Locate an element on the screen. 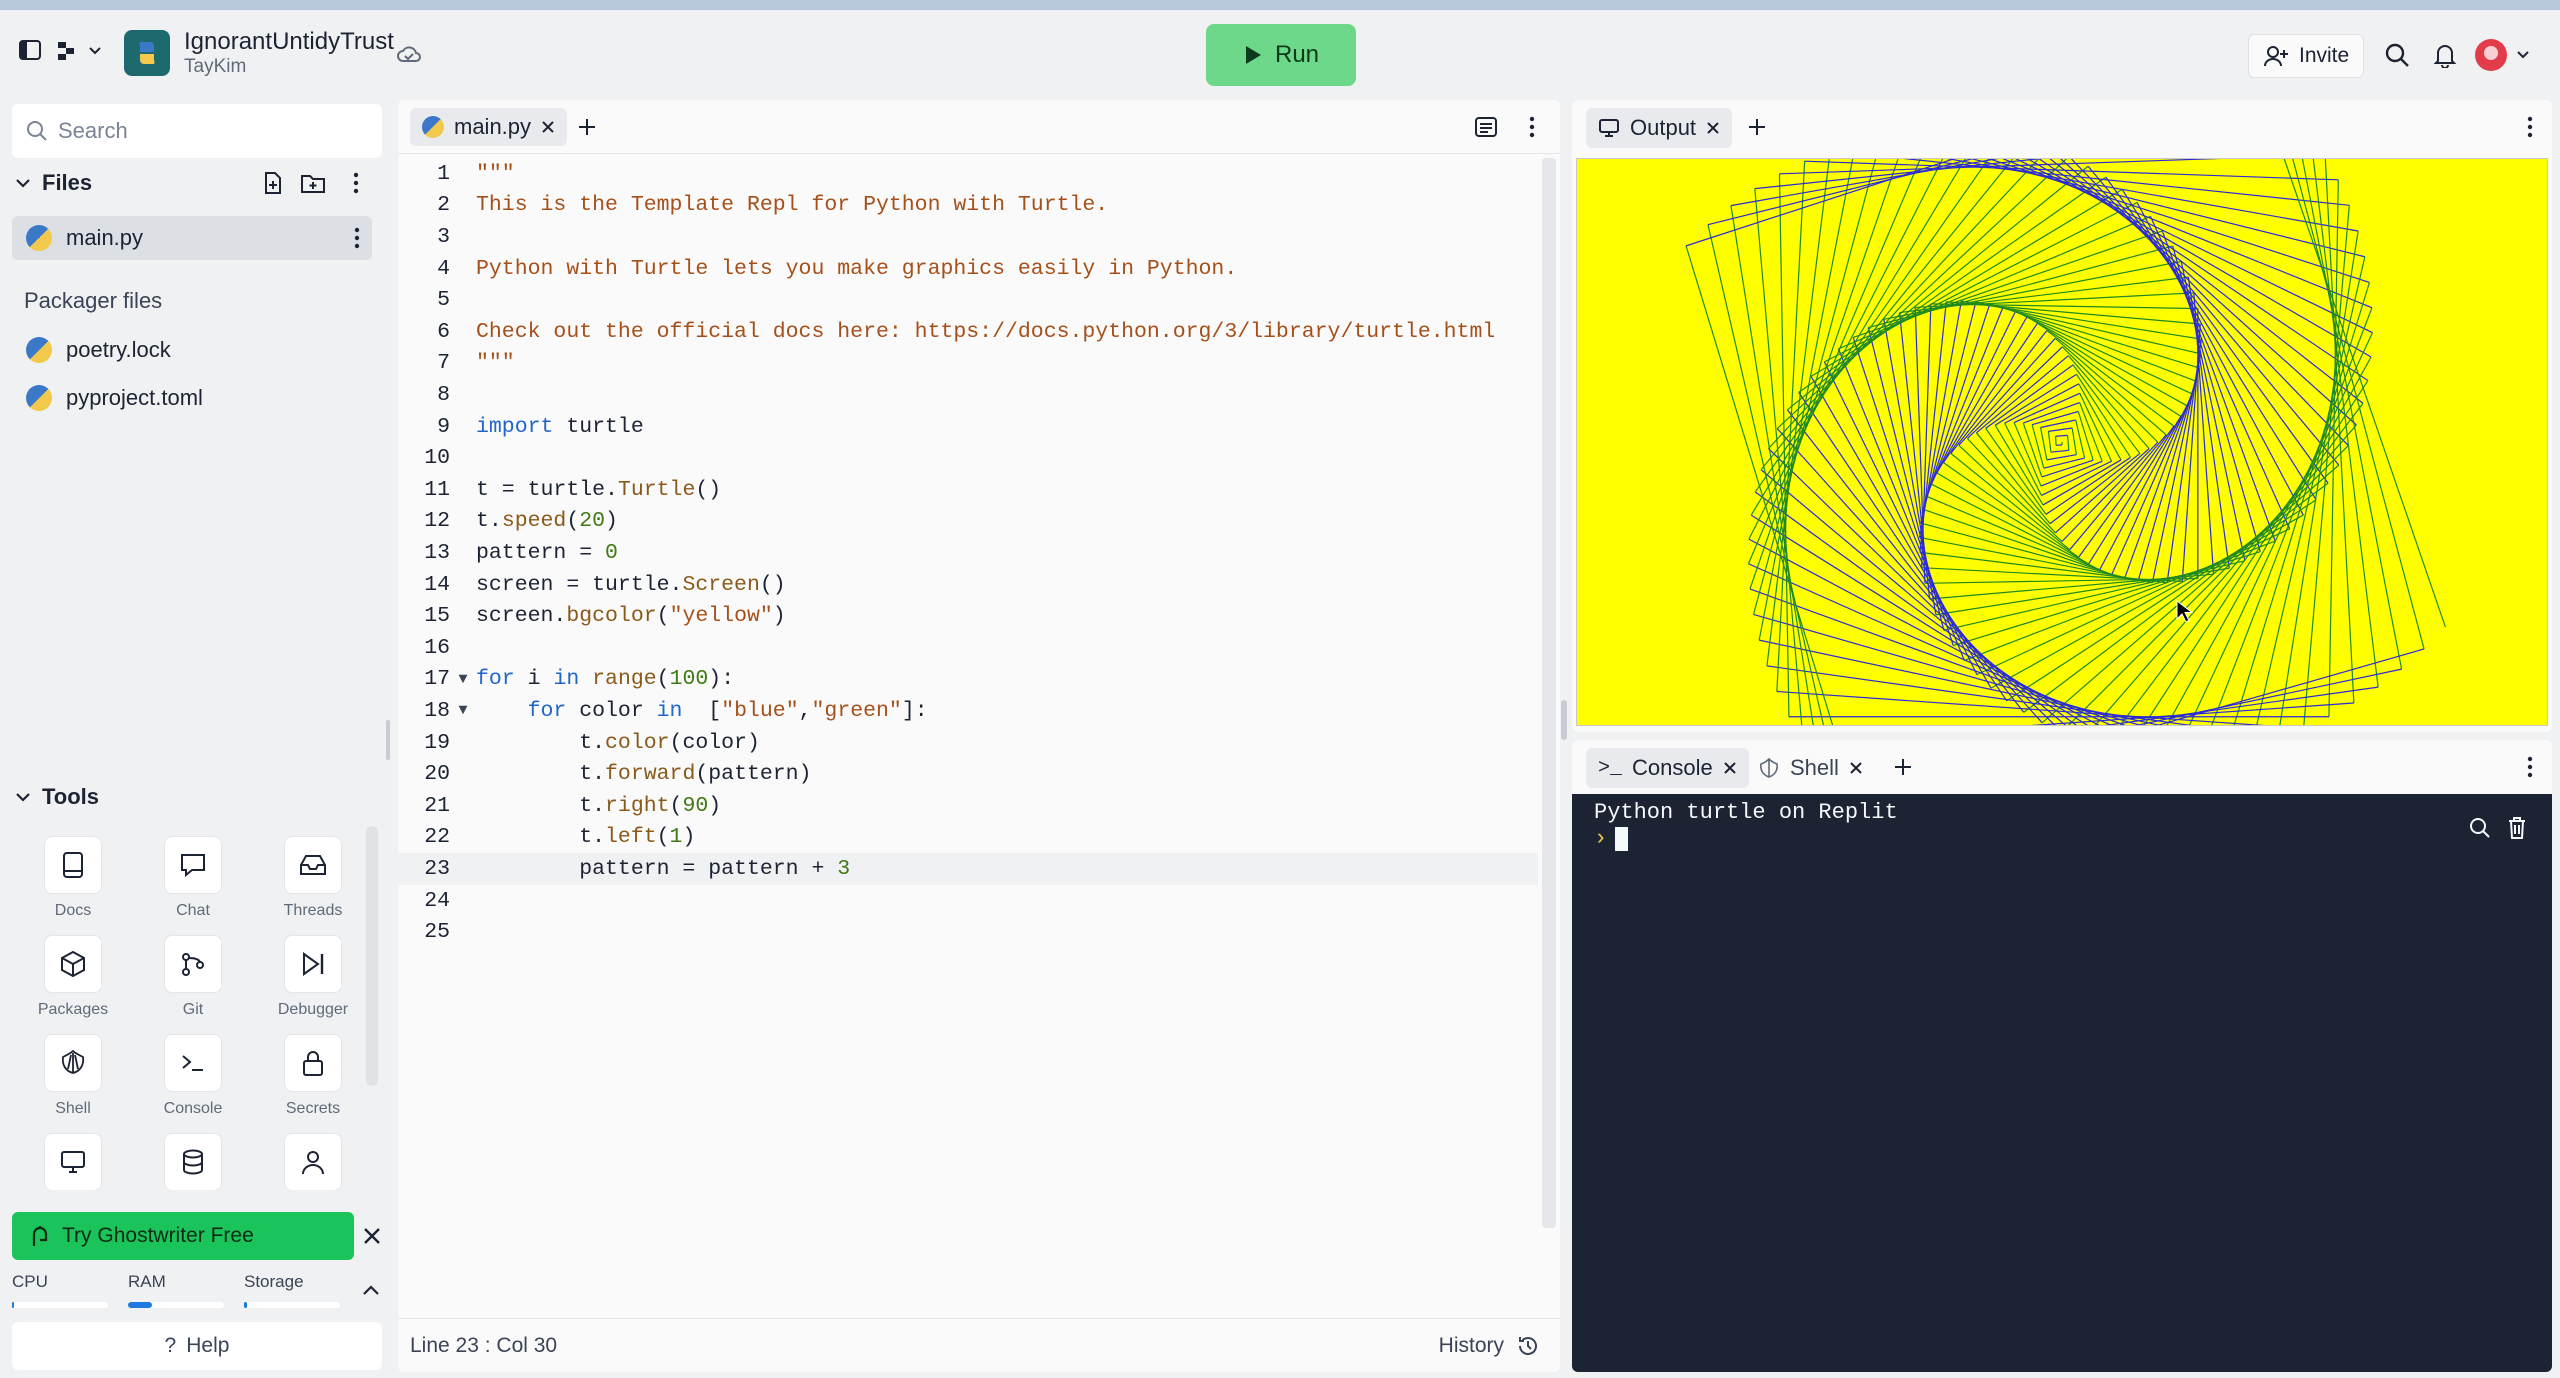 The image size is (2560, 1378). tool-label: Shell is located at coordinates (73, 1108).